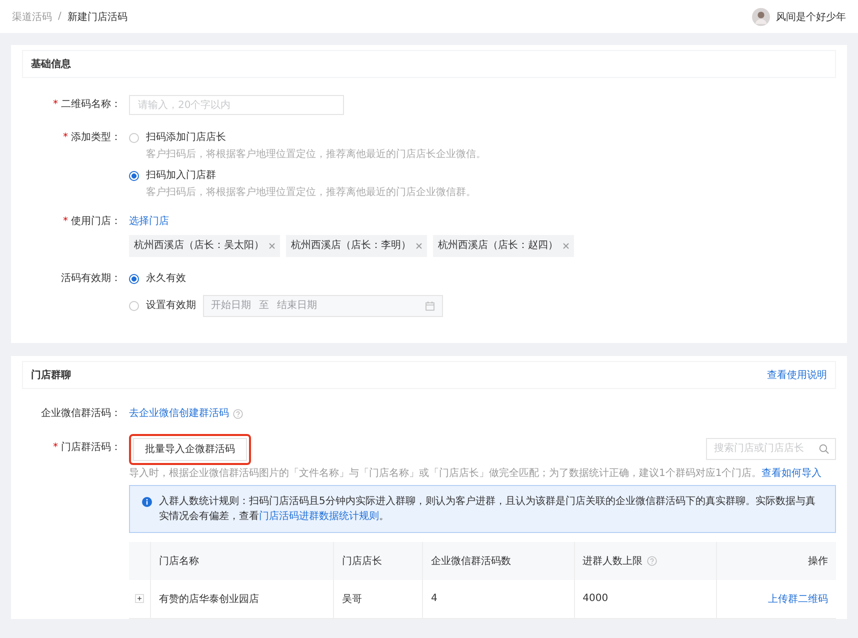 This screenshot has height=638, width=858. Describe the element at coordinates (824, 449) in the screenshot. I see `search-icon` at that location.